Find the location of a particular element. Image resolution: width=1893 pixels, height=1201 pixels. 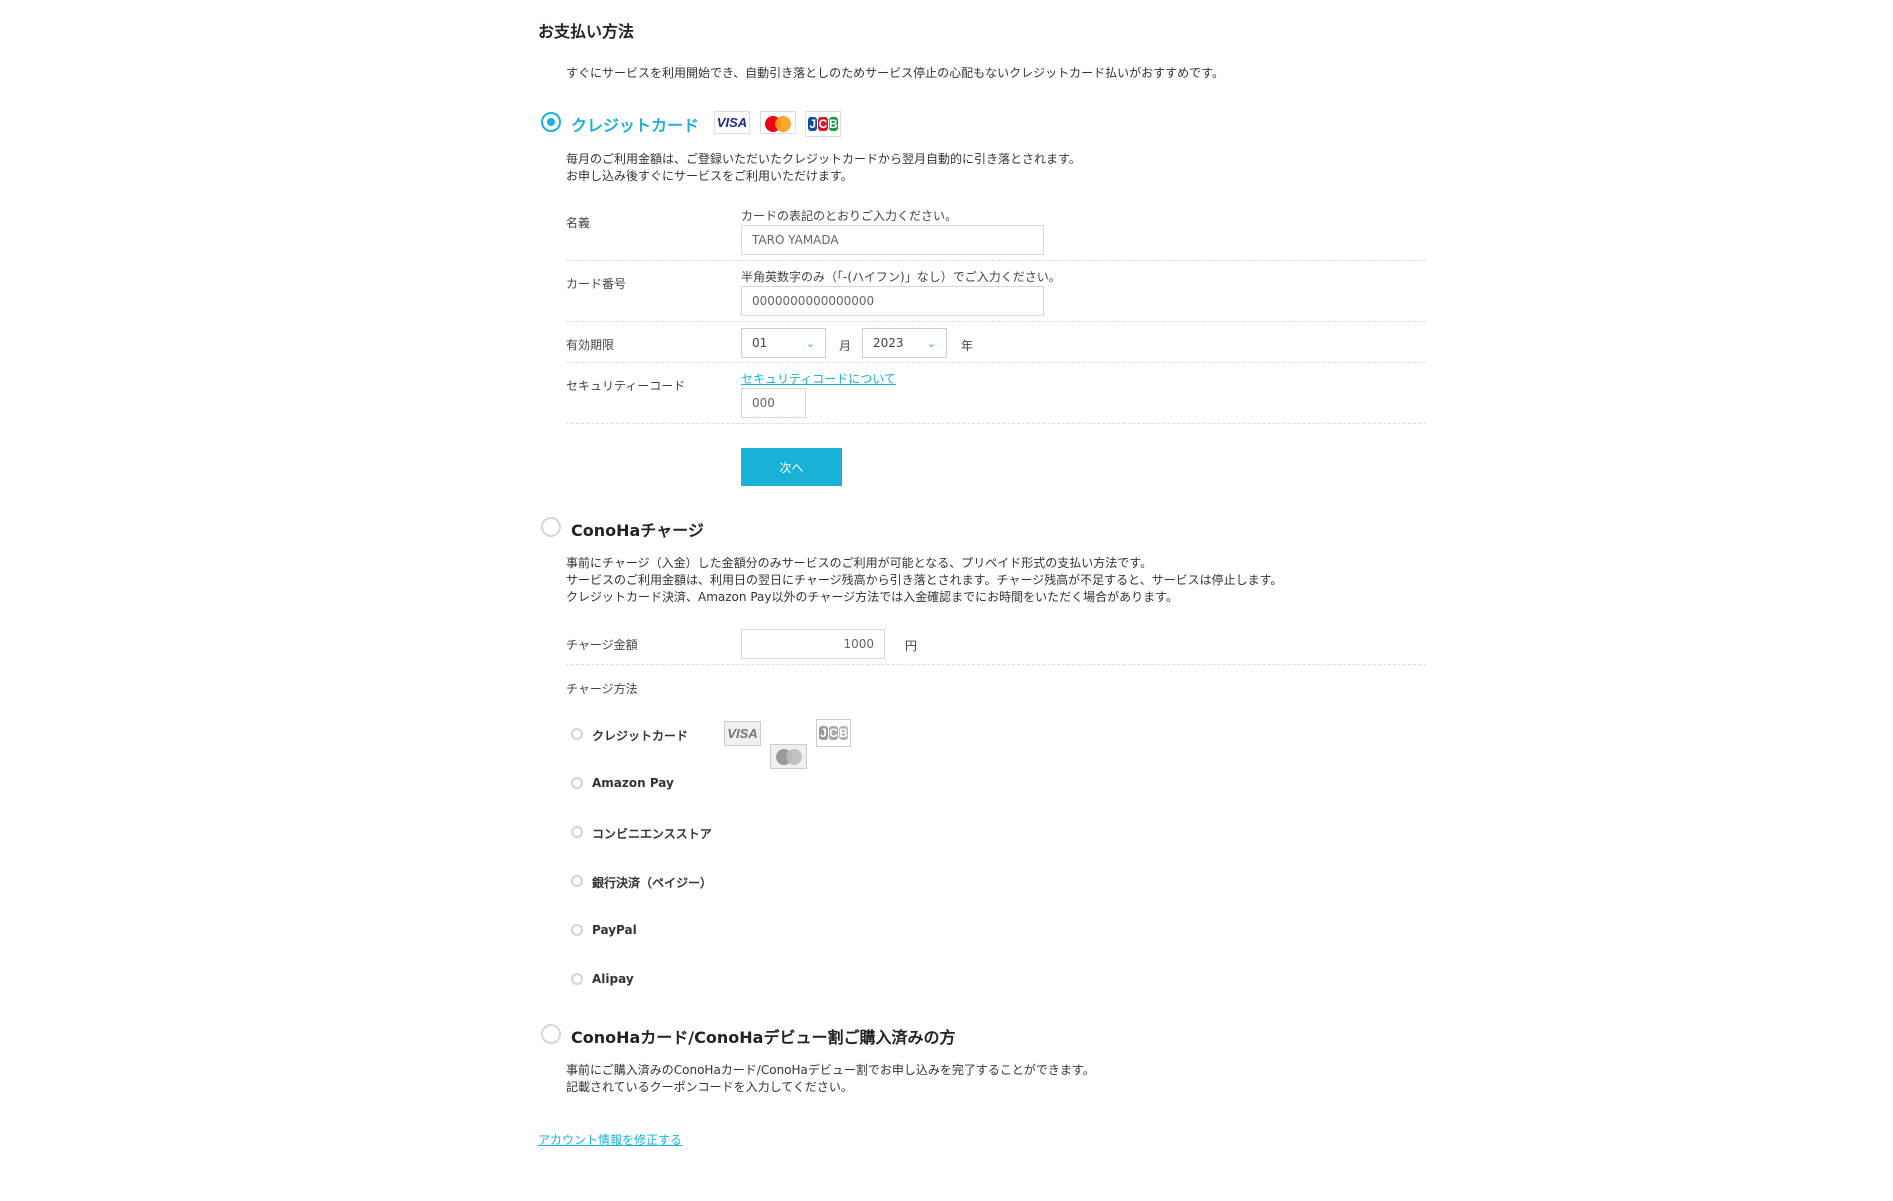

charge-method-label: チャージ方法 is located at coordinates (602, 689).